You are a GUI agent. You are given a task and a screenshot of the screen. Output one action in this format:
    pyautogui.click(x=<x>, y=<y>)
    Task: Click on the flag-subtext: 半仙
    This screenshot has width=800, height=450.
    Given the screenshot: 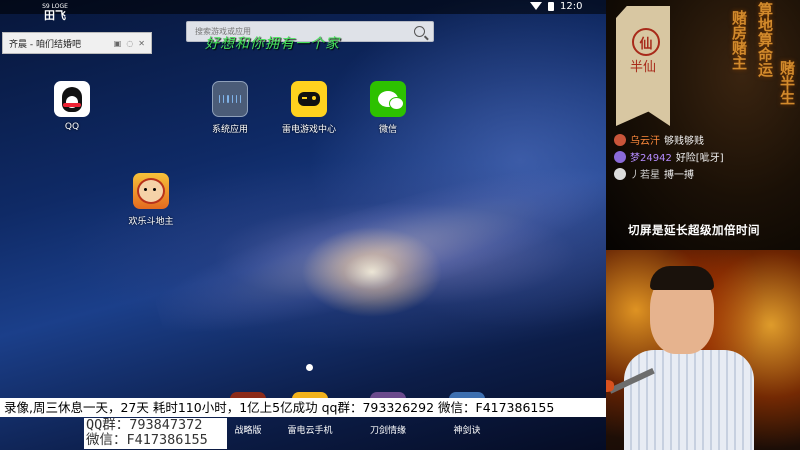 What is the action you would take?
    pyautogui.click(x=643, y=67)
    